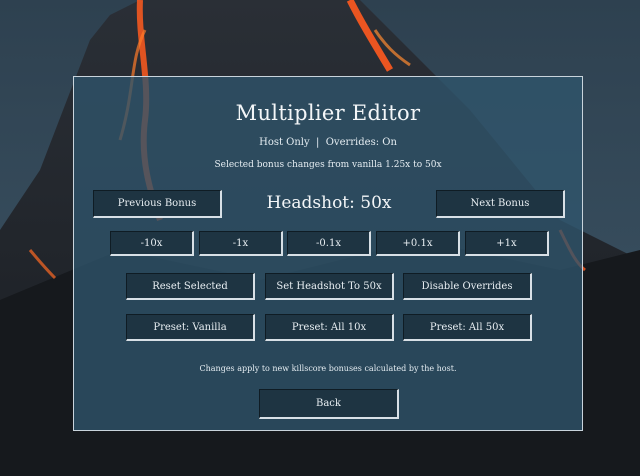 The height and width of the screenshot is (476, 640). I want to click on back-button: Back, so click(329, 404).